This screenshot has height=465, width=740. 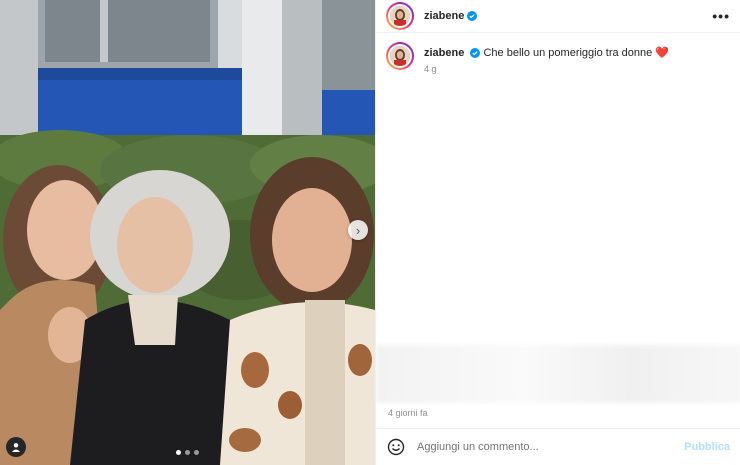 I want to click on carousel-next-button: ›, so click(x=358, y=230).